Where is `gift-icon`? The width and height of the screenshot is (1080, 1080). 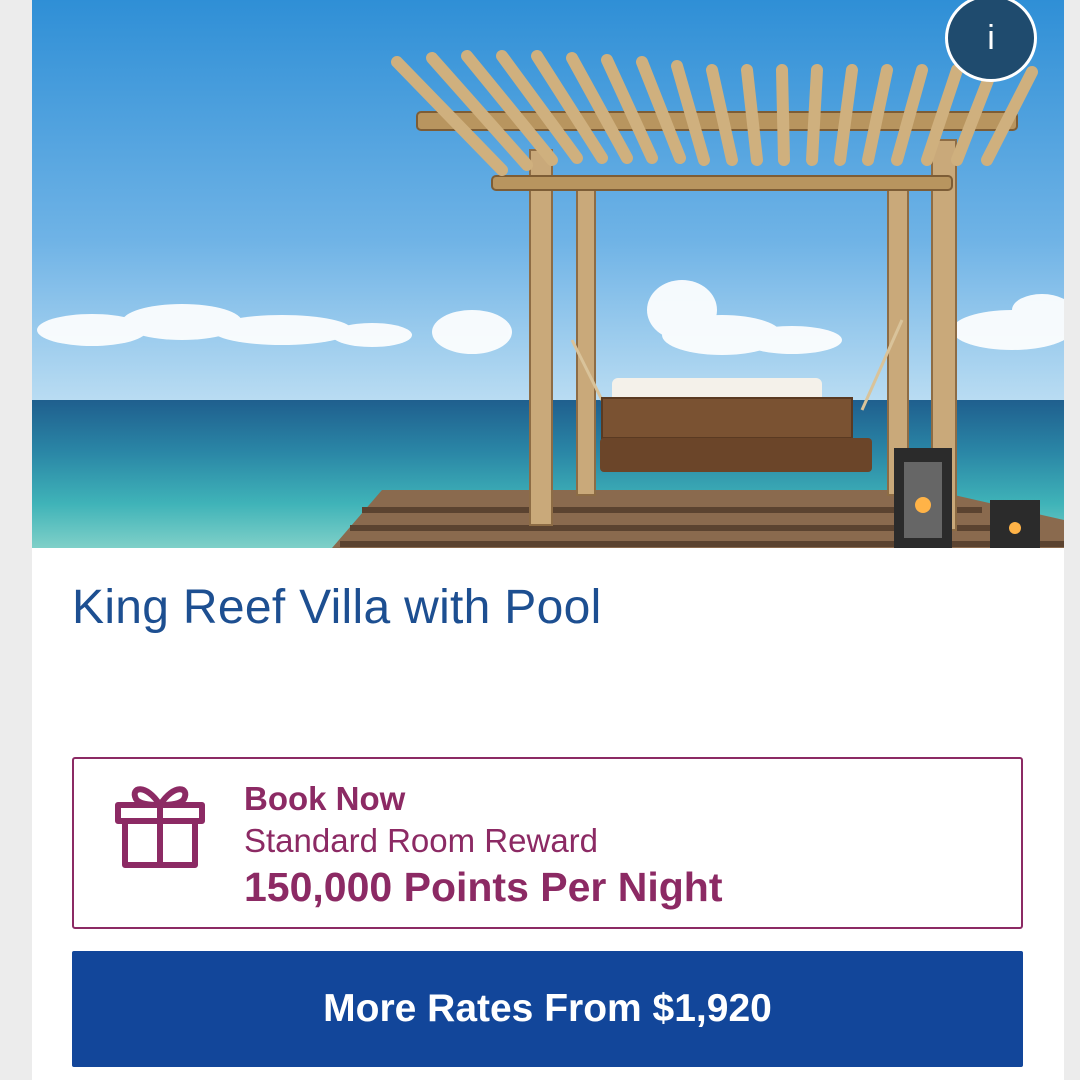 gift-icon is located at coordinates (160, 825).